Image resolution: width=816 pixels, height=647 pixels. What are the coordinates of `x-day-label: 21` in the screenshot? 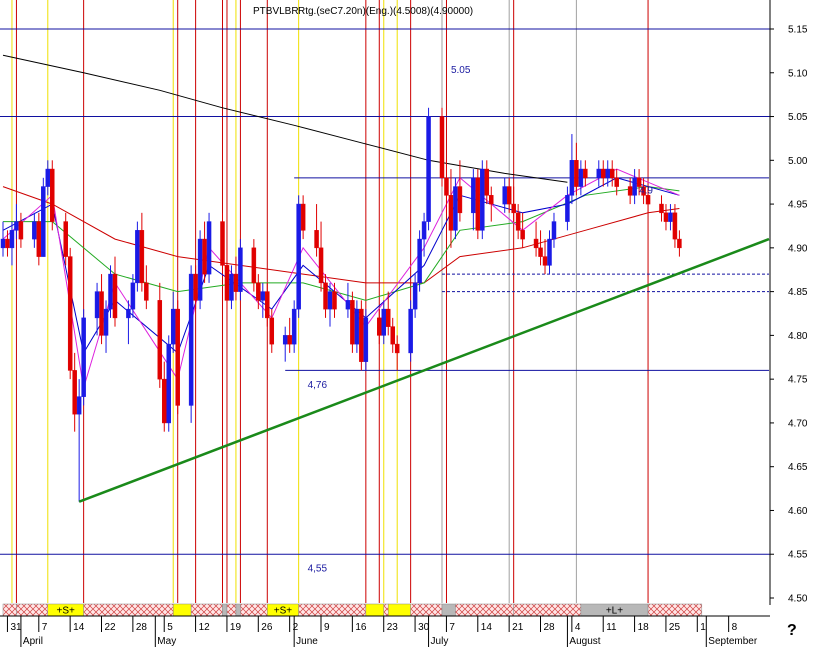 It's located at (518, 627).